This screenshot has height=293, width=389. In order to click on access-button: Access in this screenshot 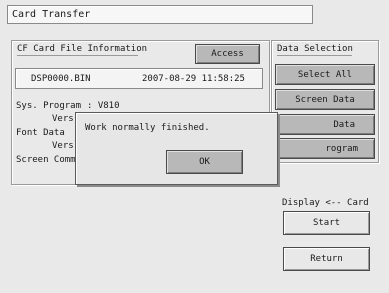, I will do `click(227, 54)`.